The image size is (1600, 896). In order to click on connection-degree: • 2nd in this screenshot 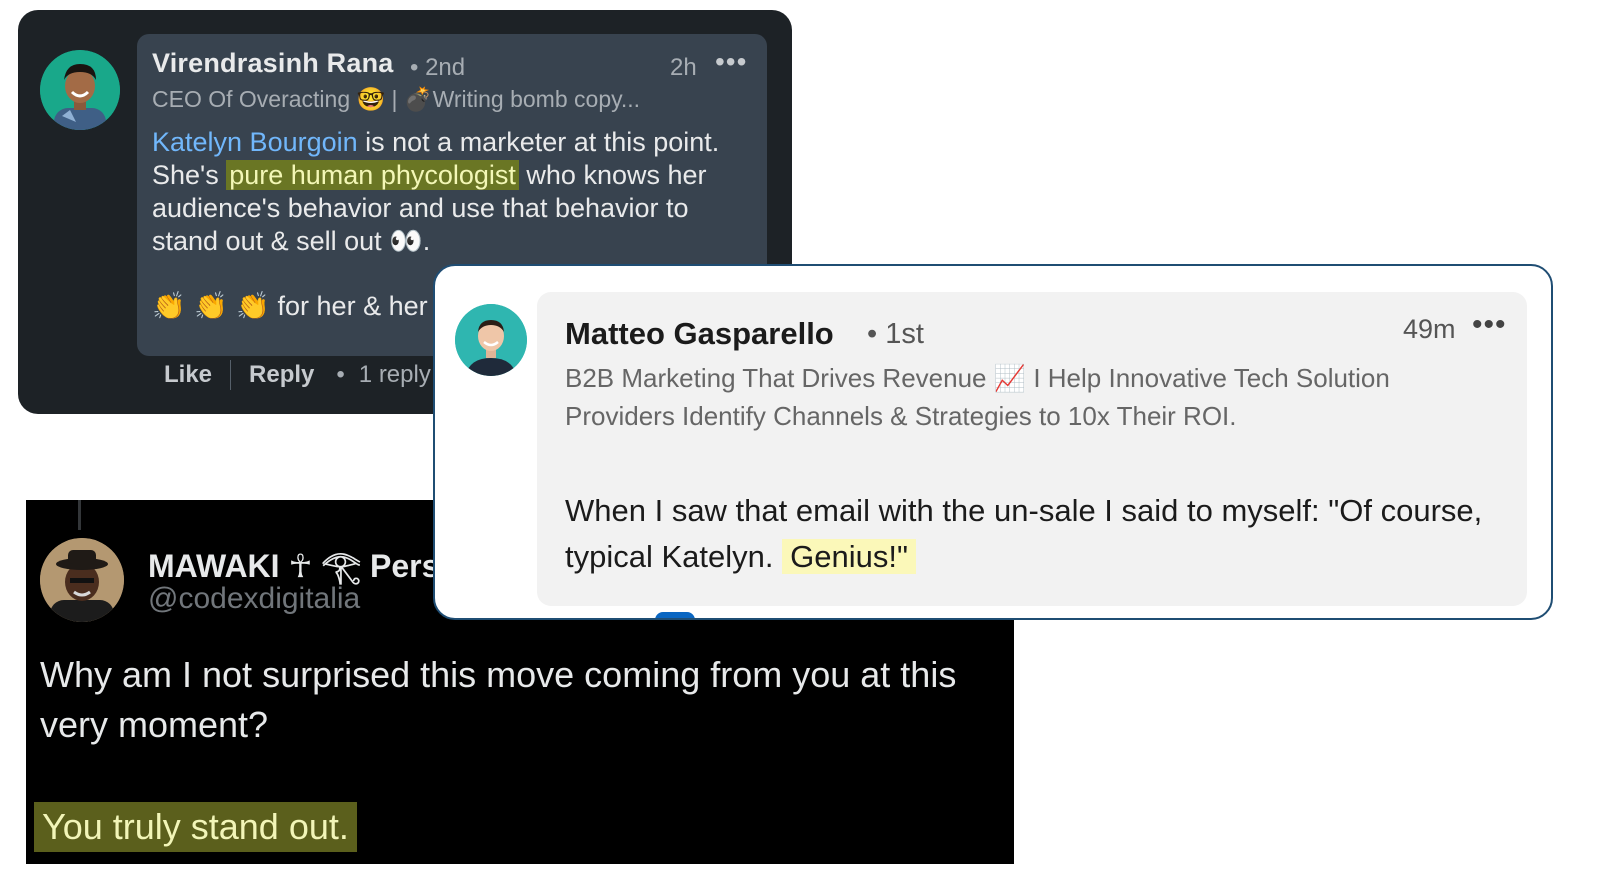, I will do `click(438, 67)`.